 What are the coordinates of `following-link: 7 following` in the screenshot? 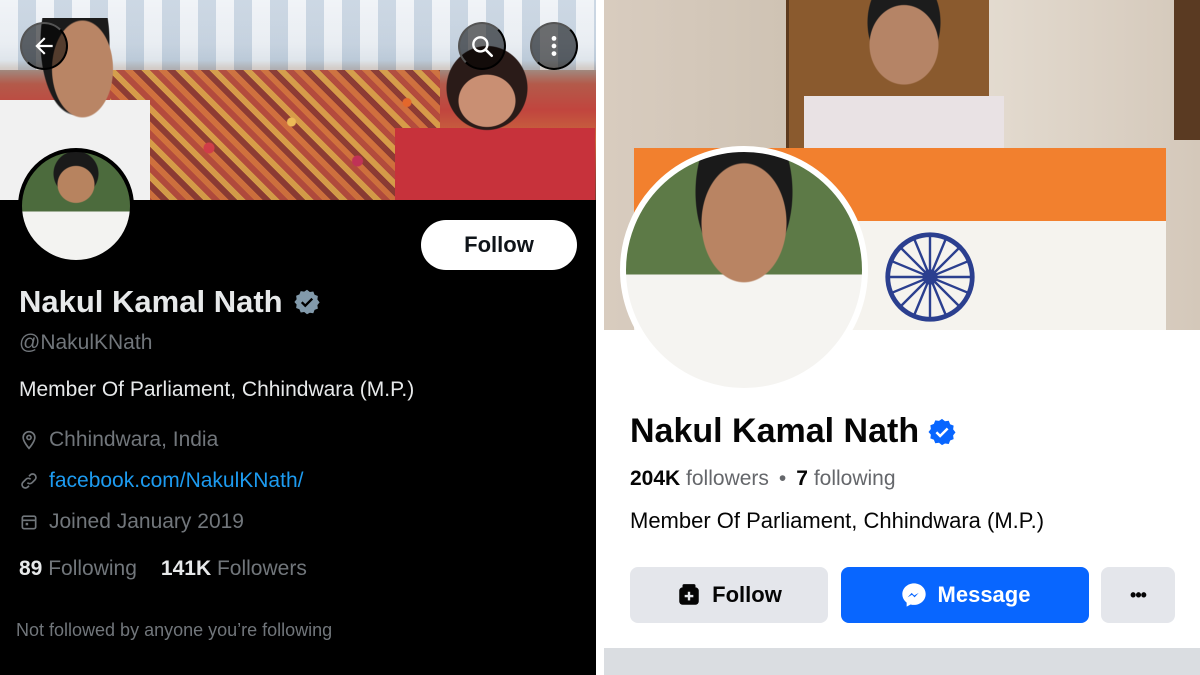 It's located at (845, 479).